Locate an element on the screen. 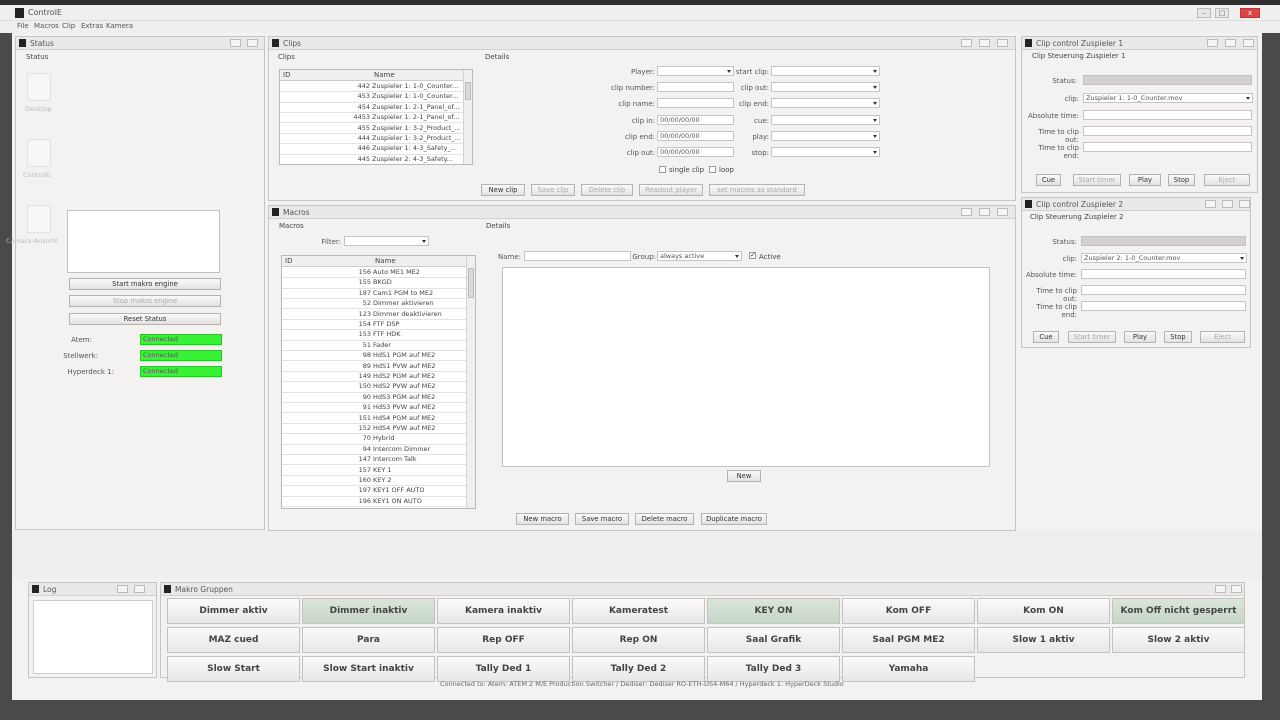  macro-table-row: 94 Intercom Dimmer is located at coordinates (374, 450).